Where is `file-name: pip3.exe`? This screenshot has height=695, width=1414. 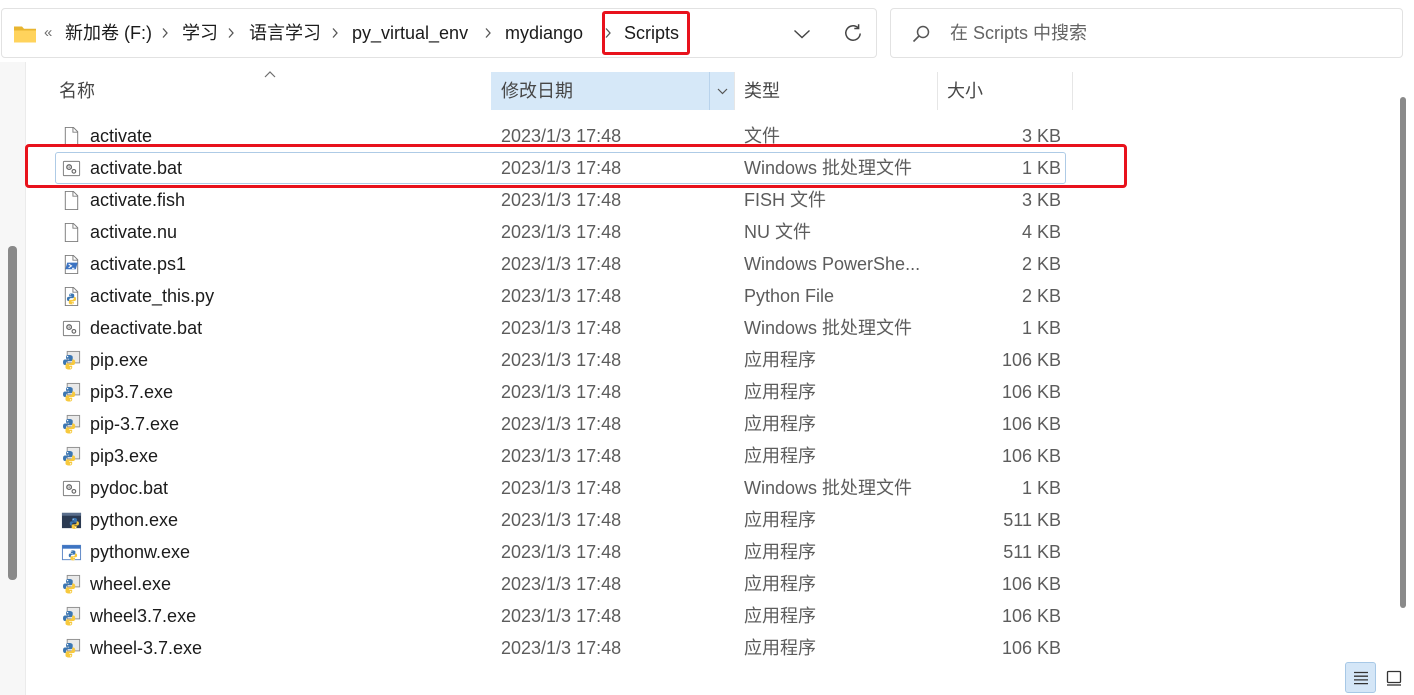
file-name: pip3.exe is located at coordinates (124, 456).